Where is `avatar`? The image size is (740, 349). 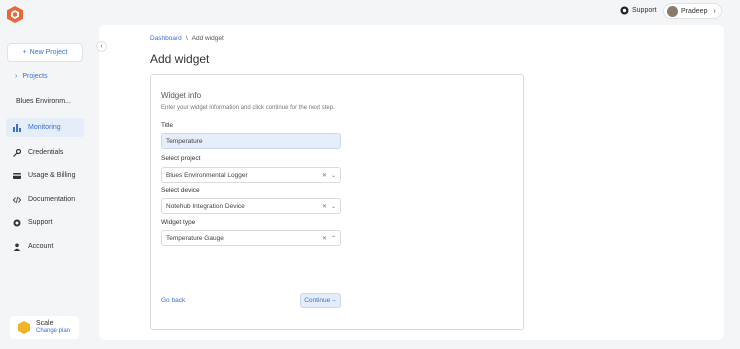
avatar is located at coordinates (672, 11).